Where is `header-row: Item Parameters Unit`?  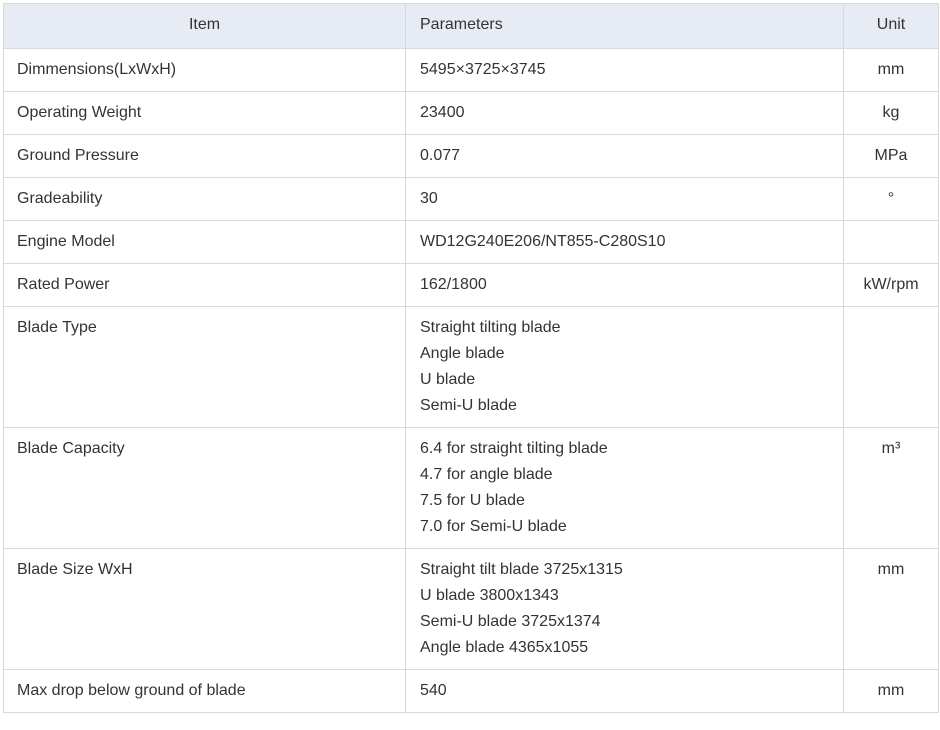 header-row: Item Parameters Unit is located at coordinates (471, 26).